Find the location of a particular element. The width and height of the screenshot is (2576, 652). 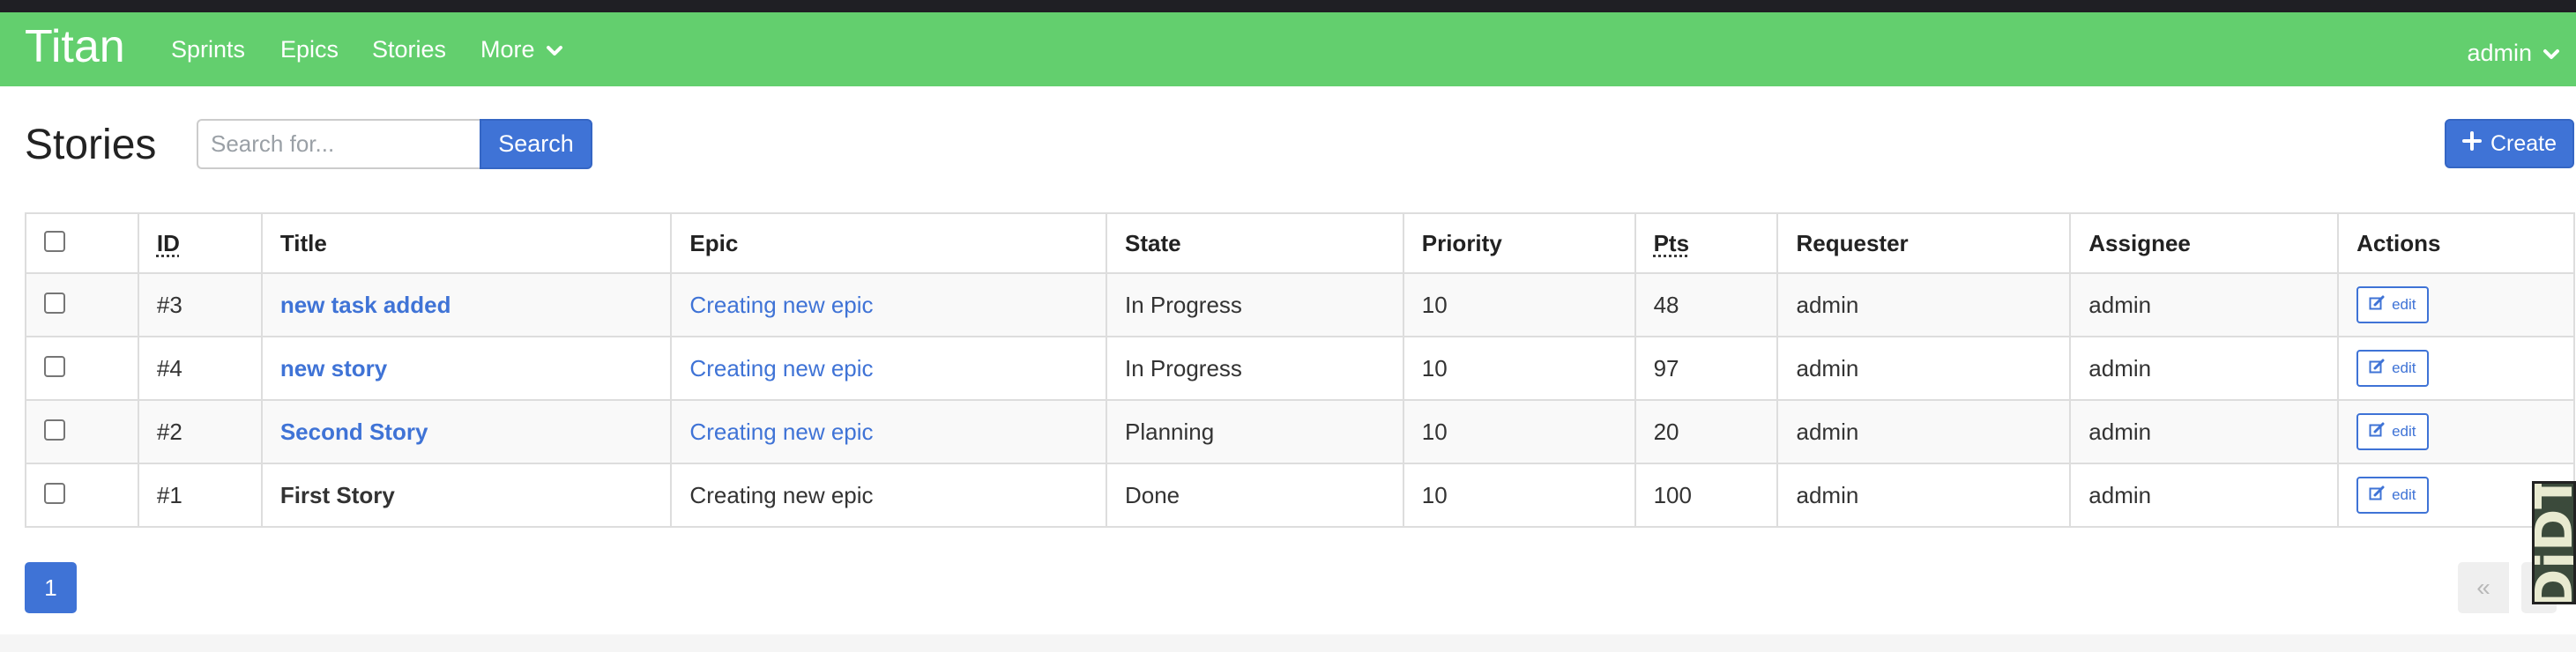

debug-toolbar-handle: DjDT is located at coordinates (2554, 542).